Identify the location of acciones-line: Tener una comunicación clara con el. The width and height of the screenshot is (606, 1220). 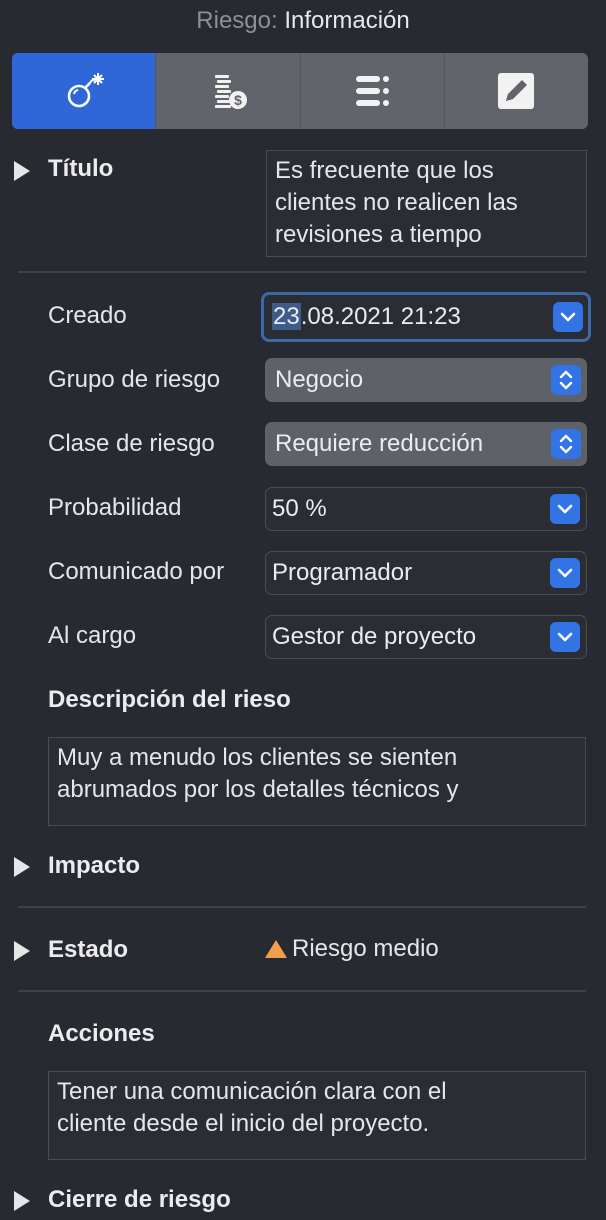
(252, 1091).